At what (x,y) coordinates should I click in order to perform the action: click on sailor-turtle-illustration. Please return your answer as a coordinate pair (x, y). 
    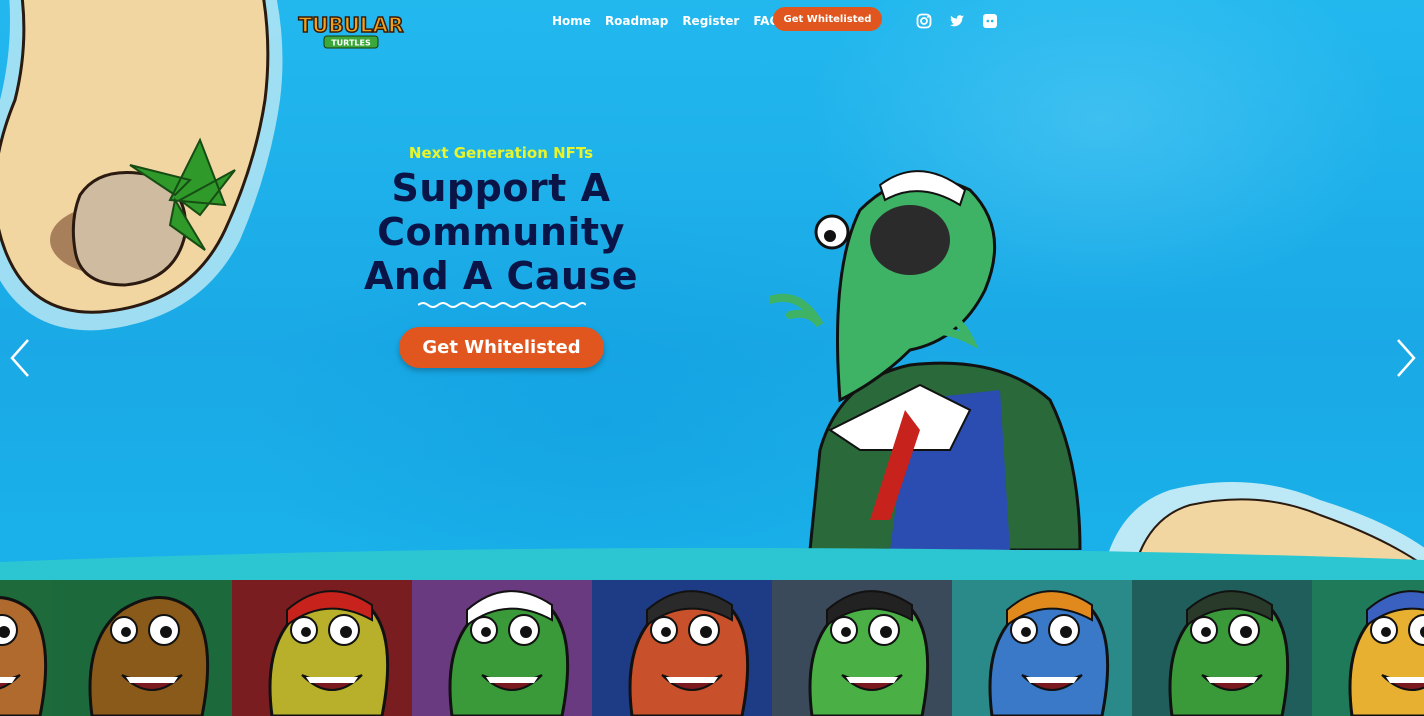
    Looking at the image, I should click on (926, 360).